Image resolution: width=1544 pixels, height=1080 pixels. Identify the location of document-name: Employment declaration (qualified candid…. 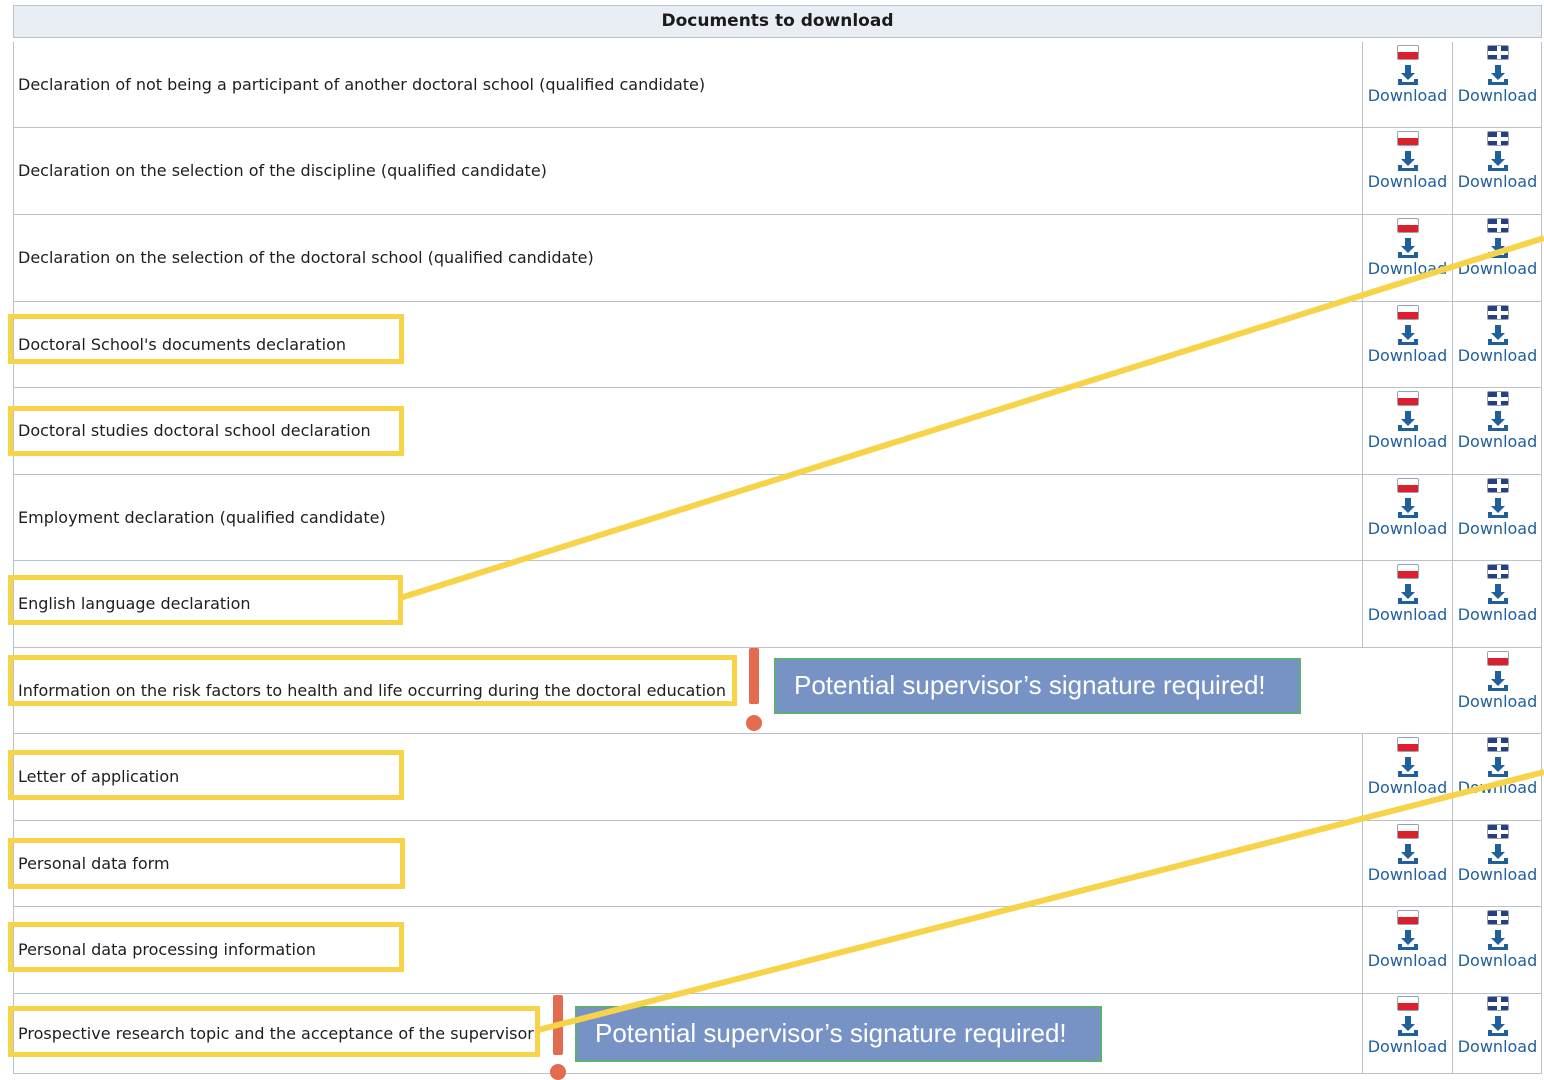
(202, 517).